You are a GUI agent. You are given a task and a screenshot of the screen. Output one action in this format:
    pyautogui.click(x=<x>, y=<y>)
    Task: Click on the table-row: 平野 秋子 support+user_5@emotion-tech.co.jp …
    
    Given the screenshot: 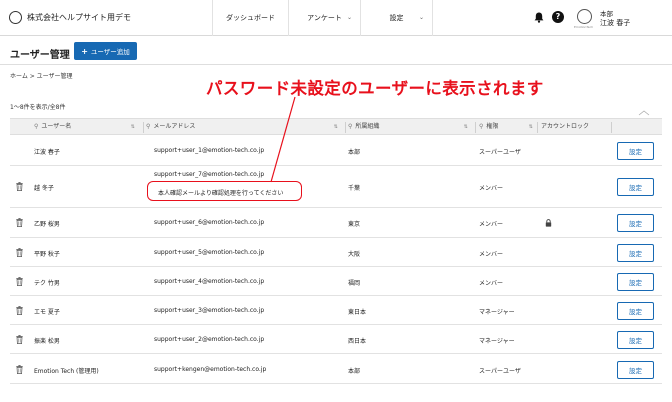 What is the action you would take?
    pyautogui.click(x=336, y=252)
    